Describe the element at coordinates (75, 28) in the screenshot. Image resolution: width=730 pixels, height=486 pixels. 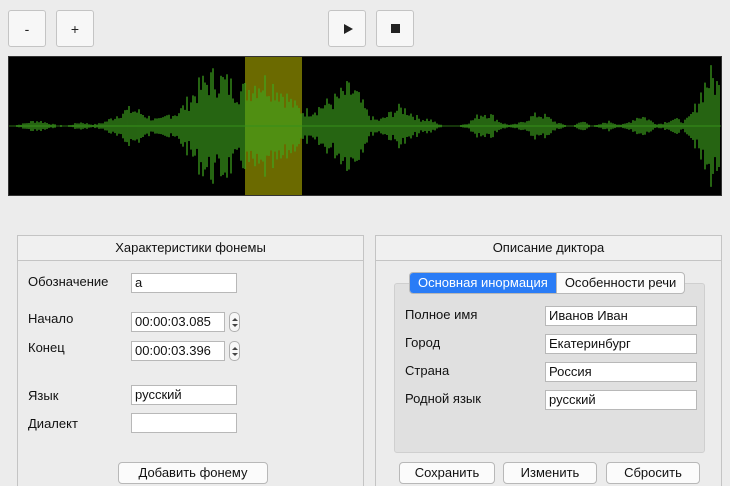
I see `zoom-in-button: +` at that location.